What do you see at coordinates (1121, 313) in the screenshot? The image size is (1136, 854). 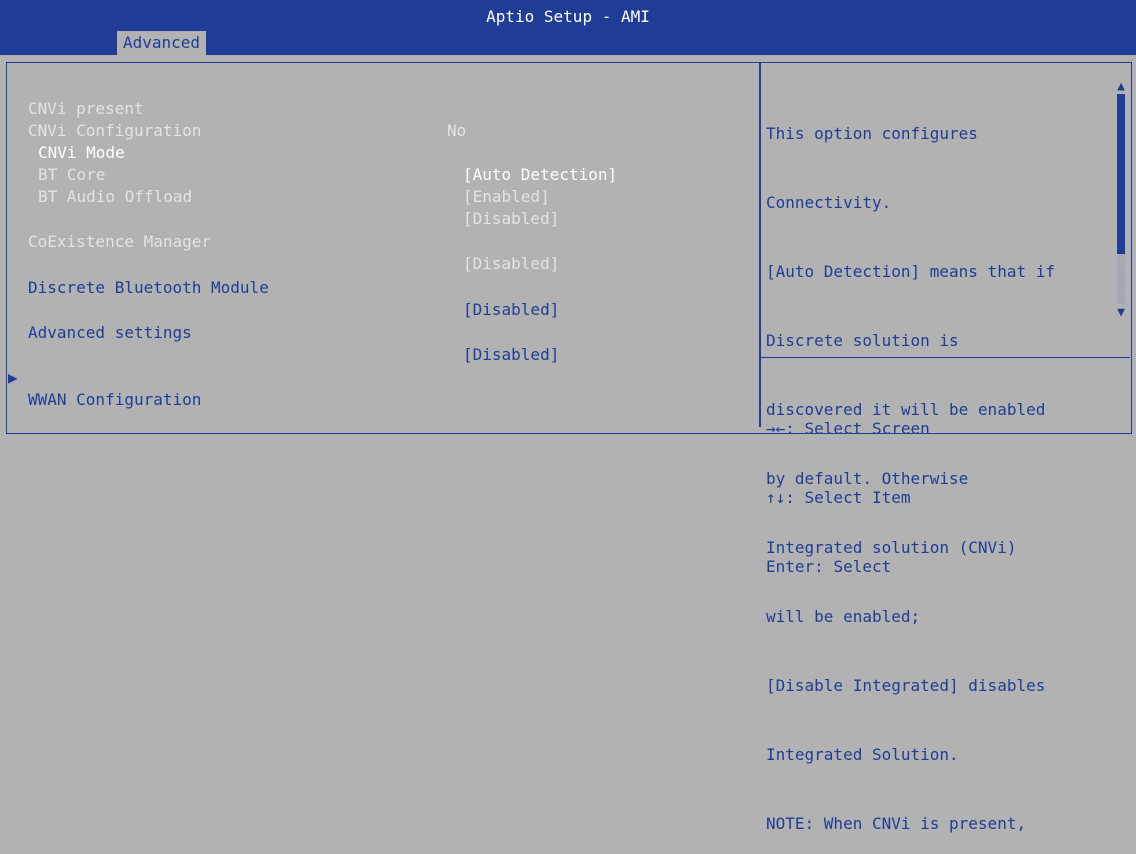 I see `scroll-down-icon: ▼` at bounding box center [1121, 313].